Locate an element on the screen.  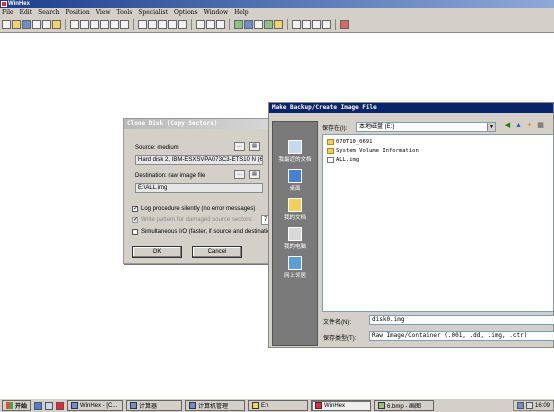
menu-edit: Edit is located at coordinates (26, 12).